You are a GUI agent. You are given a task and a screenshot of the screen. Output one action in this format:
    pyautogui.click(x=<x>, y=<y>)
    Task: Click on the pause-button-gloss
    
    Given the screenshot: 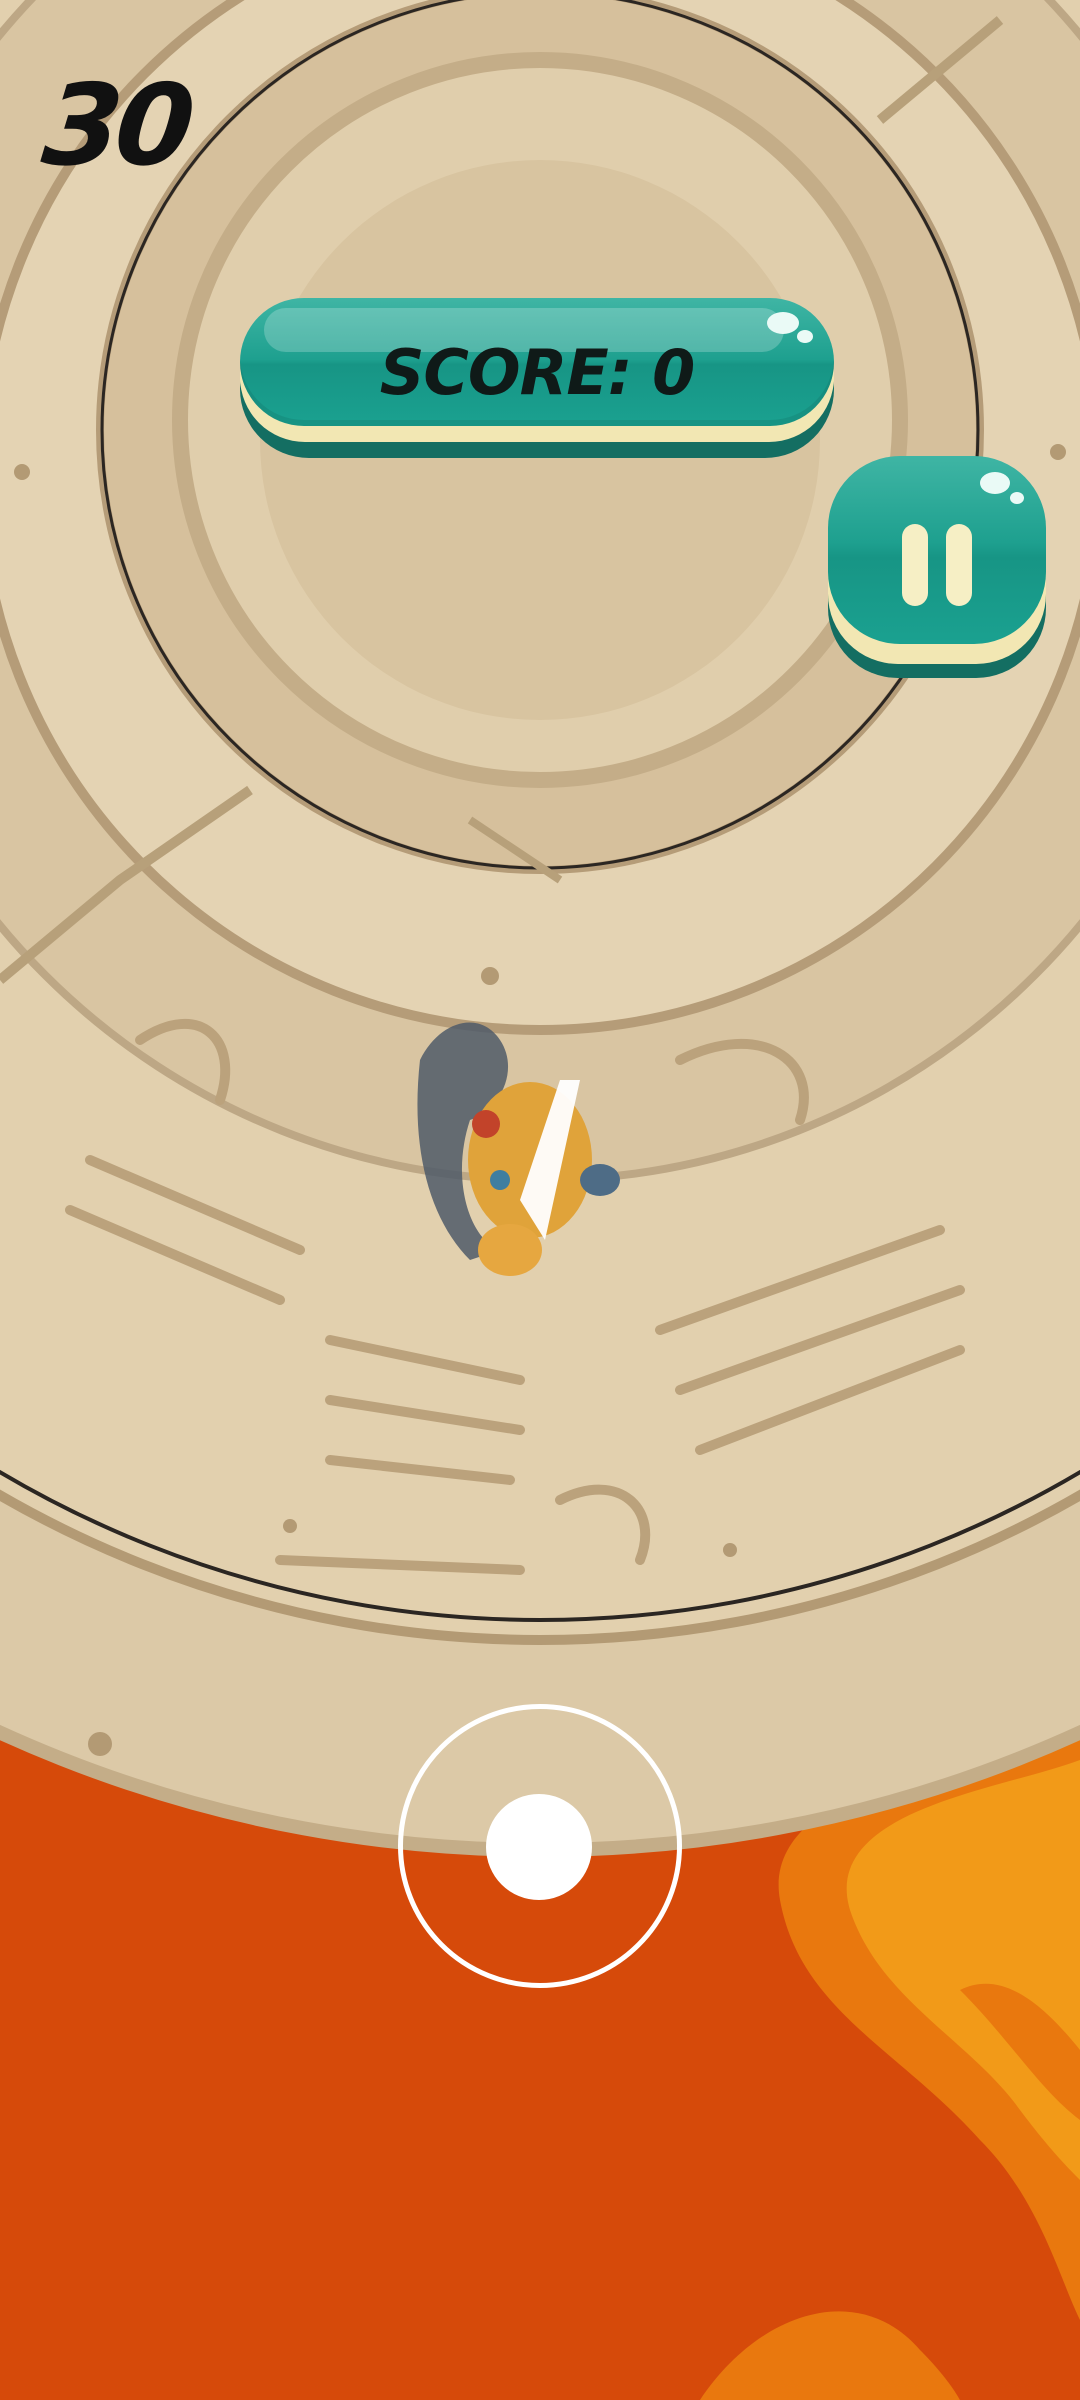 What is the action you would take?
    pyautogui.click(x=995, y=483)
    